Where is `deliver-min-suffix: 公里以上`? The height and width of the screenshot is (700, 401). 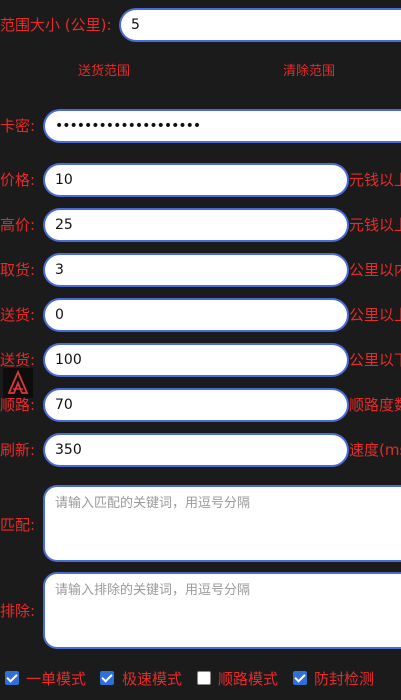
deliver-min-suffix: 公里以上 is located at coordinates (375, 315).